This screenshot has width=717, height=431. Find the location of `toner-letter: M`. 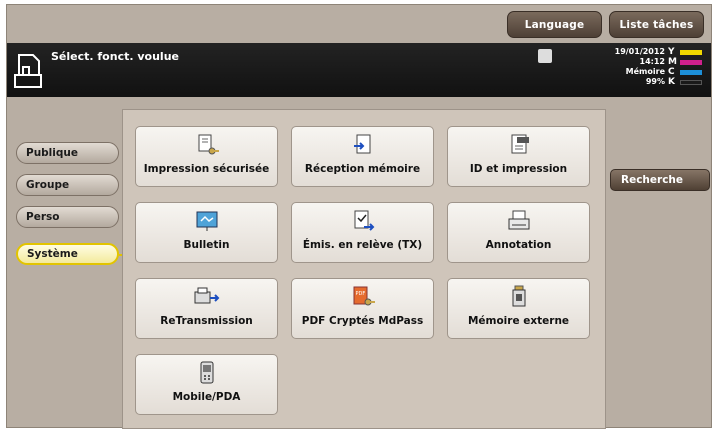

toner-letter: M is located at coordinates (672, 62).